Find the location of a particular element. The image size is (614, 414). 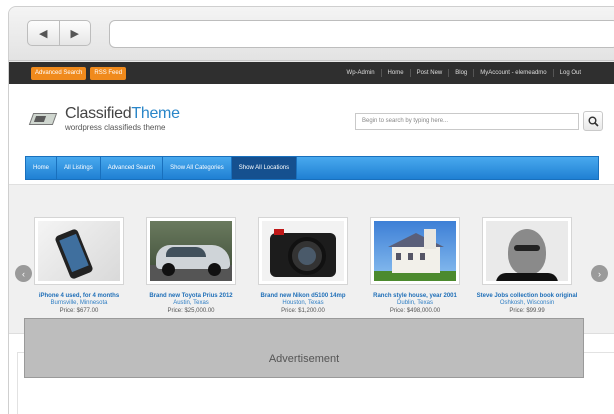

advanced-search-button: Advanced Search is located at coordinates (59, 73).